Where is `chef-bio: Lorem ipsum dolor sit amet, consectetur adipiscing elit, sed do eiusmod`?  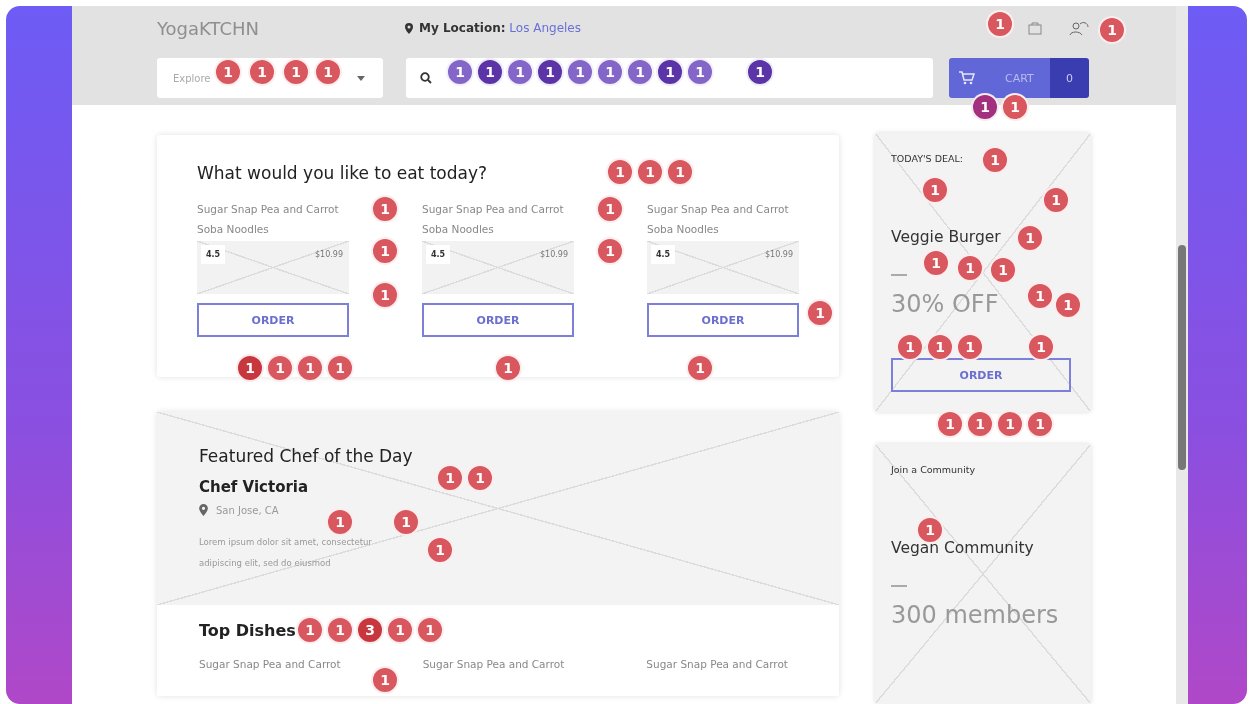
chef-bio: Lorem ipsum dolor sit amet, consectetur adipiscing elit, sed do eiusmod is located at coordinates (286, 553).